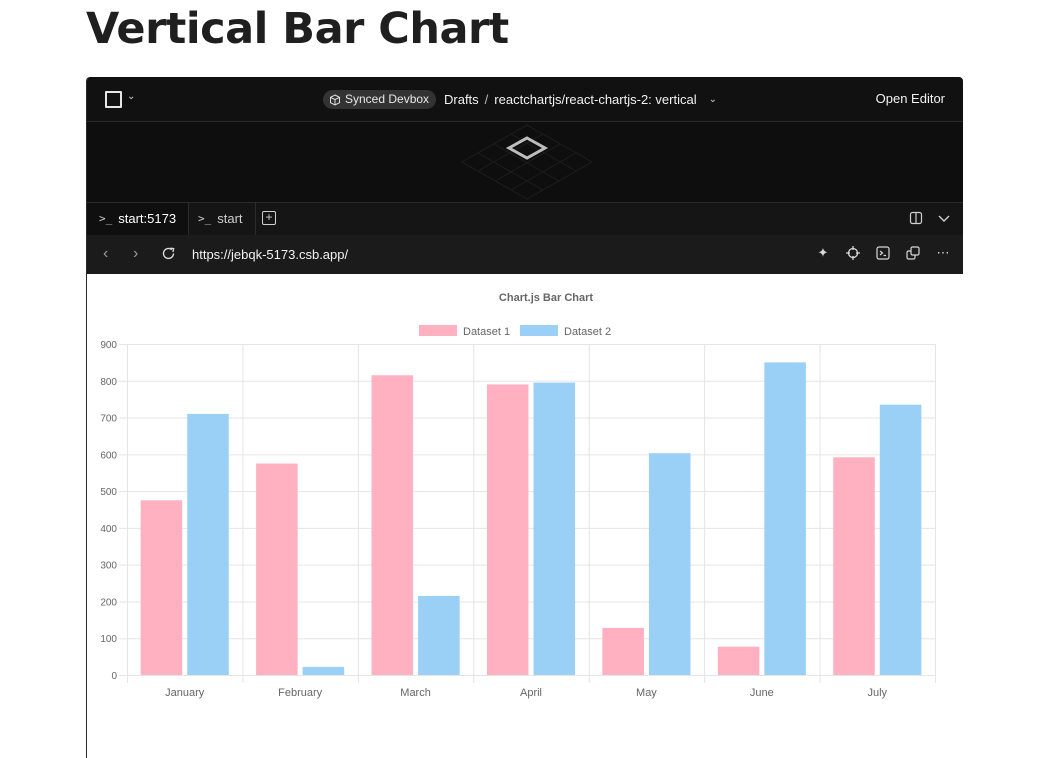 This screenshot has width=1051, height=758. What do you see at coordinates (943, 253) in the screenshot?
I see `more-icon: ⋯` at bounding box center [943, 253].